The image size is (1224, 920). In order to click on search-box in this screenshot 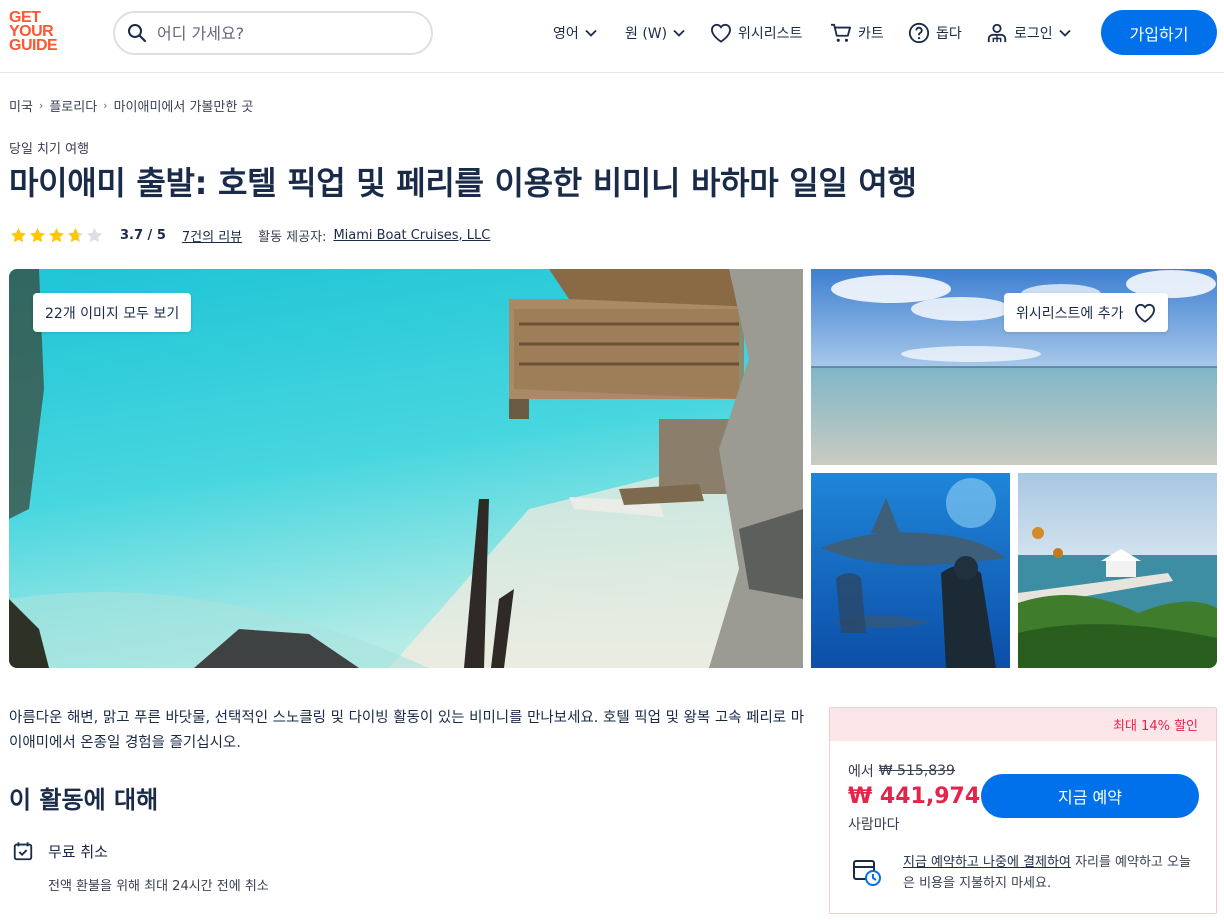, I will do `click(273, 33)`.